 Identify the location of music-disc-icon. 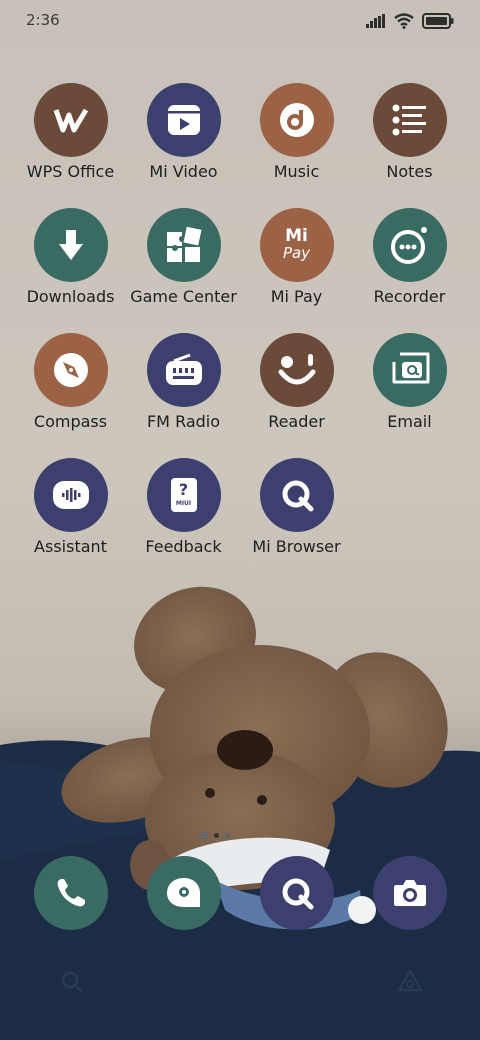
(296, 120).